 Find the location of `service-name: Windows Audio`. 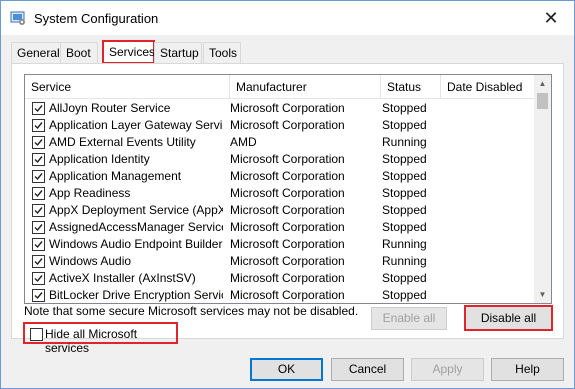

service-name: Windows Audio is located at coordinates (90, 261).